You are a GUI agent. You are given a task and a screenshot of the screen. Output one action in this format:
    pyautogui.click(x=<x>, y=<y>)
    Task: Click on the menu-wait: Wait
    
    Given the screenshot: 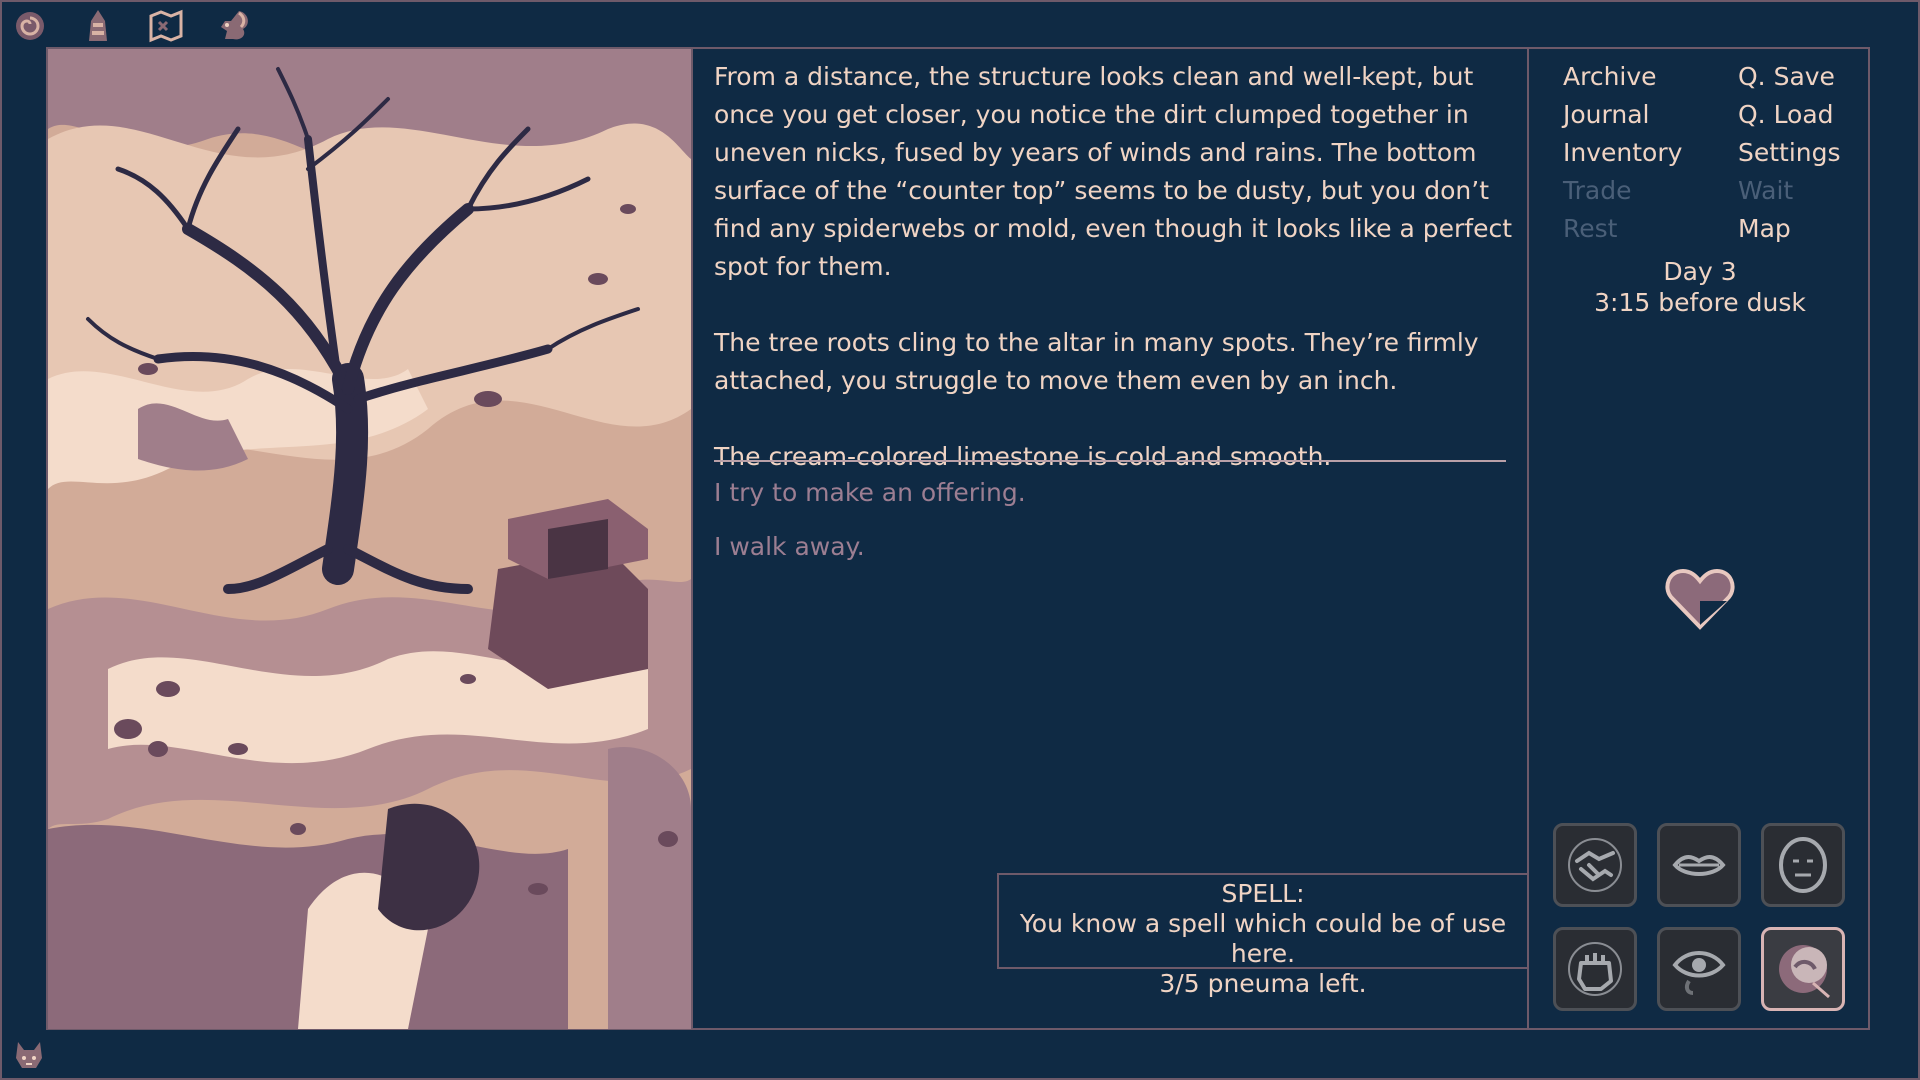 What is the action you would take?
    pyautogui.click(x=1766, y=190)
    